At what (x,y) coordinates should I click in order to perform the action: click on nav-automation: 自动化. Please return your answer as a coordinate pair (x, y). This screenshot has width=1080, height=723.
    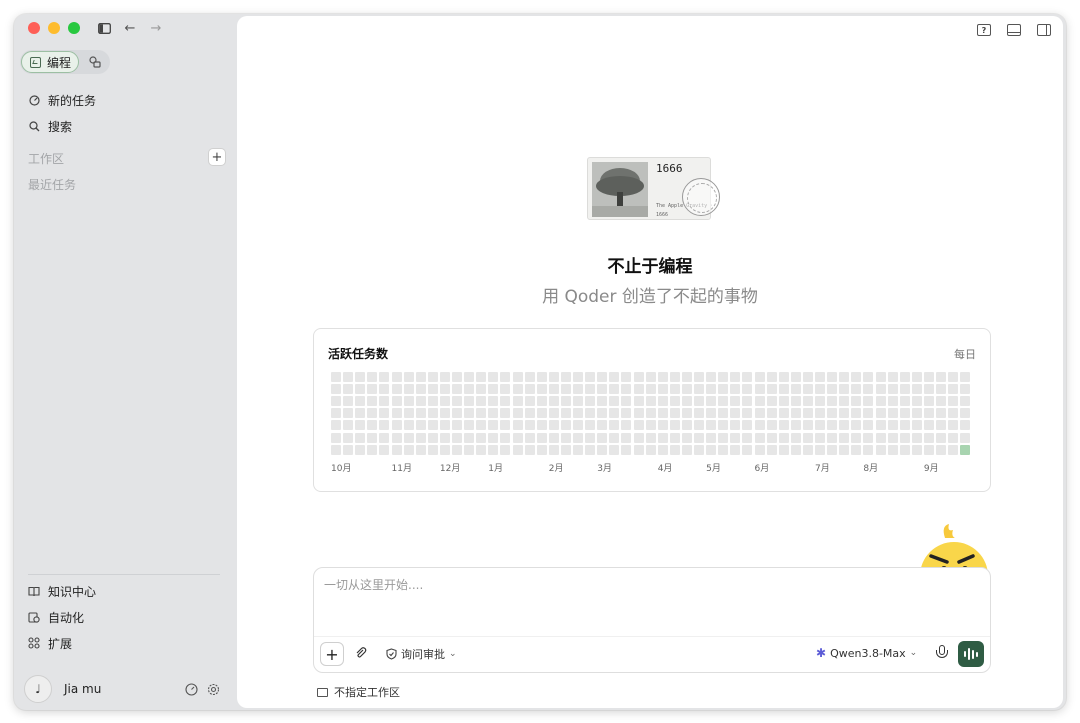
    Looking at the image, I should click on (56, 617).